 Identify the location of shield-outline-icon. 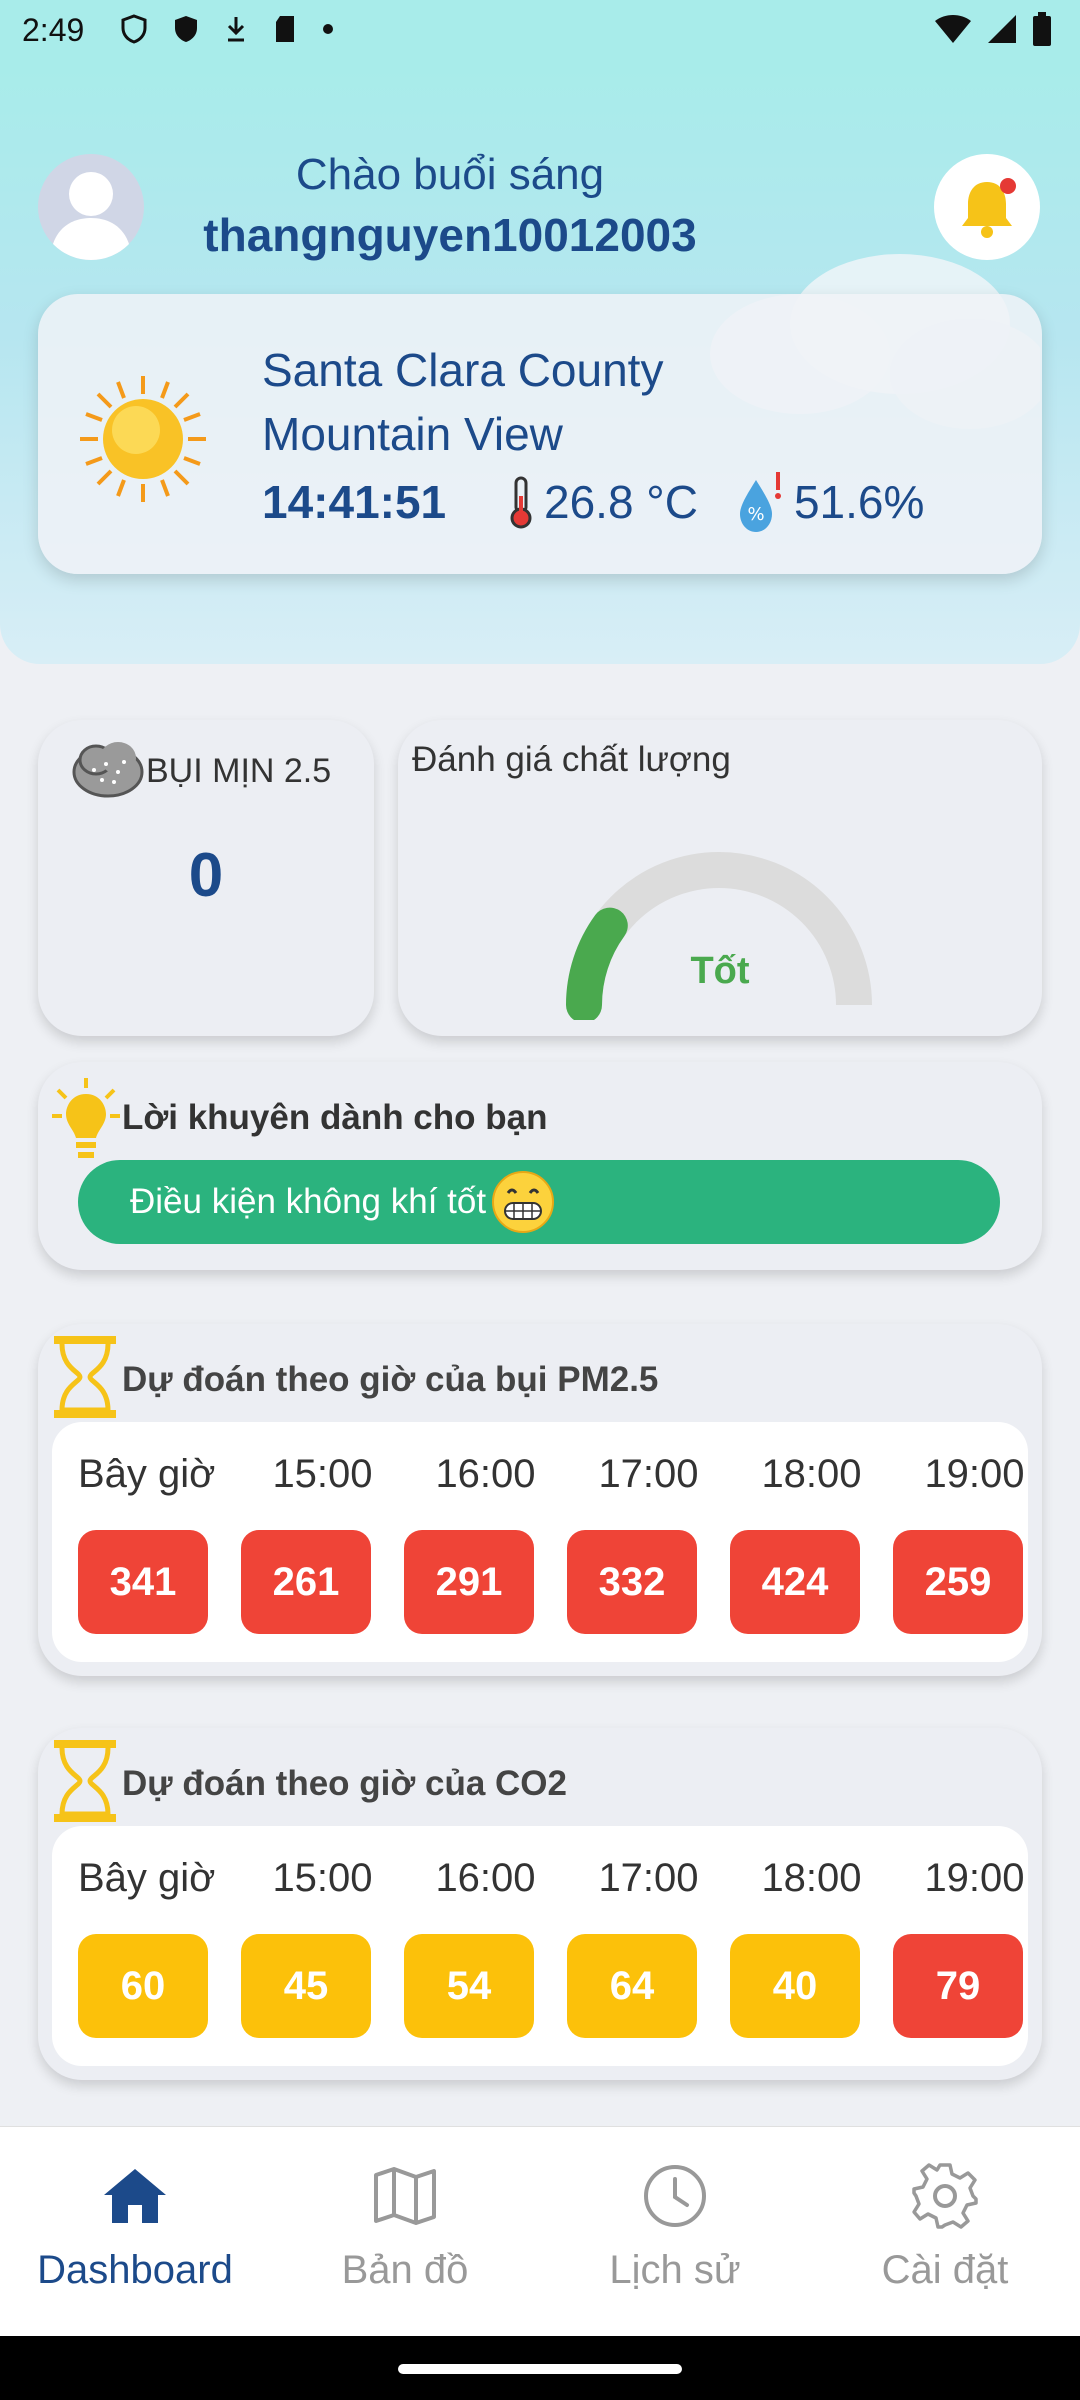
(134, 29).